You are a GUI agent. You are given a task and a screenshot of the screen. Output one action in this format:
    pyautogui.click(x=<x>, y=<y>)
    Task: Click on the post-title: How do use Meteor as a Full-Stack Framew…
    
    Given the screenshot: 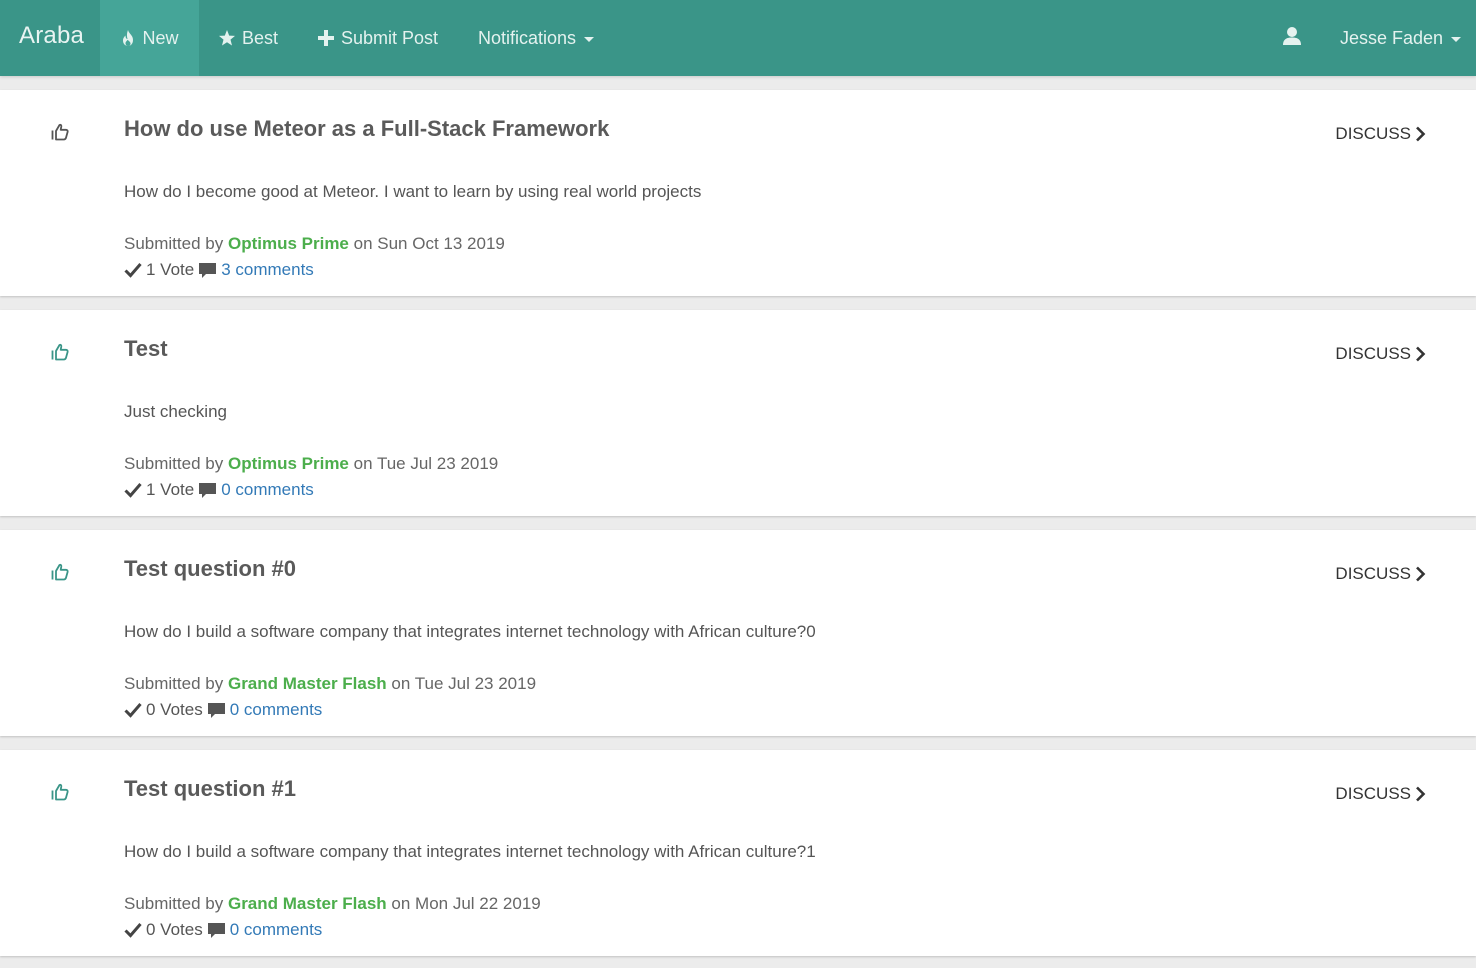 What is the action you would take?
    pyautogui.click(x=366, y=129)
    